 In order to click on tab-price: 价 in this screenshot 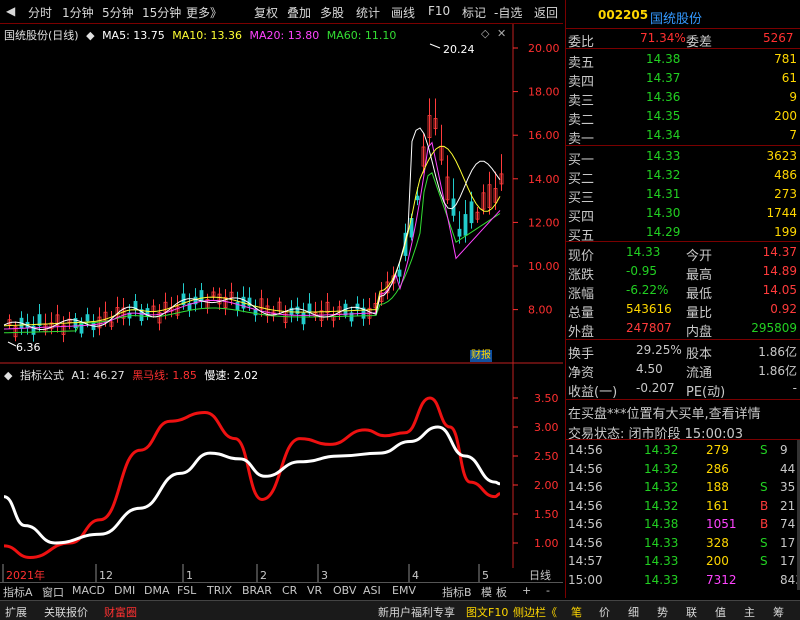, I will do `click(604, 612)`.